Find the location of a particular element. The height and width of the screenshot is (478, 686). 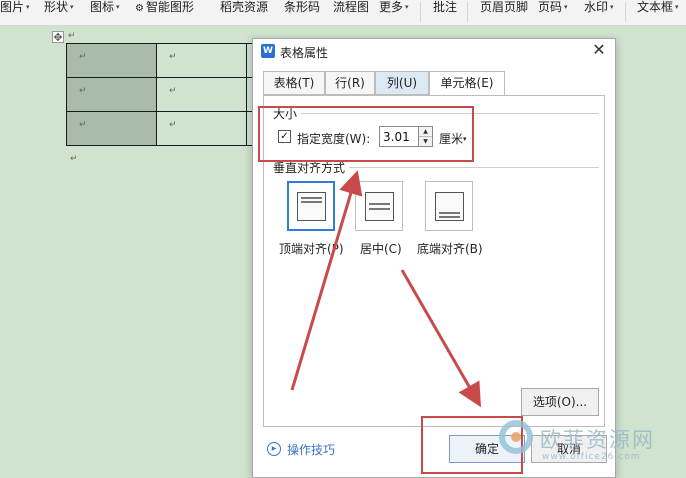

watermark-url: www.office26.com is located at coordinates (591, 457).